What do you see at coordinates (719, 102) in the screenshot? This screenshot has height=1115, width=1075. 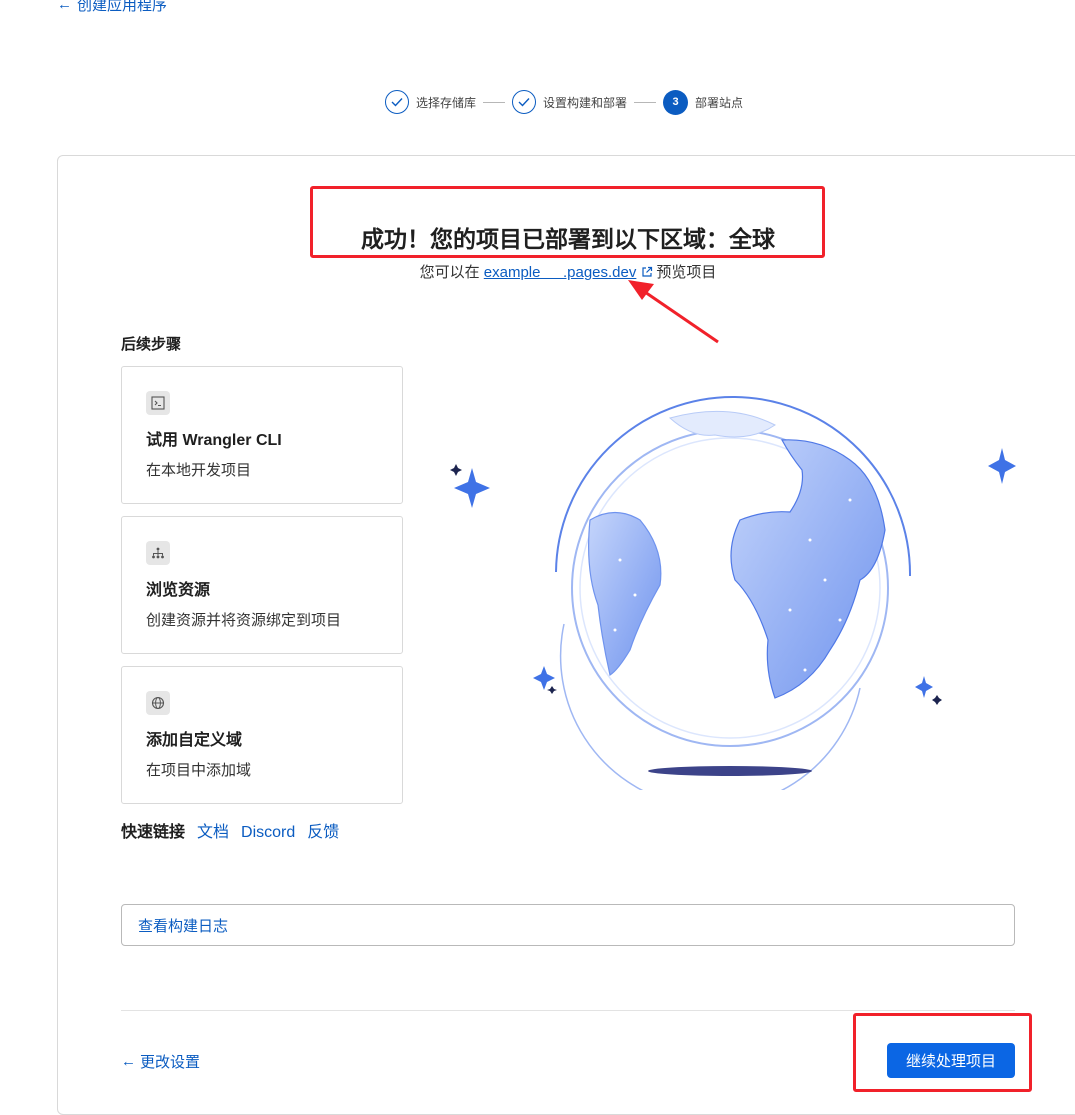 I see `step-label: 部署站点` at bounding box center [719, 102].